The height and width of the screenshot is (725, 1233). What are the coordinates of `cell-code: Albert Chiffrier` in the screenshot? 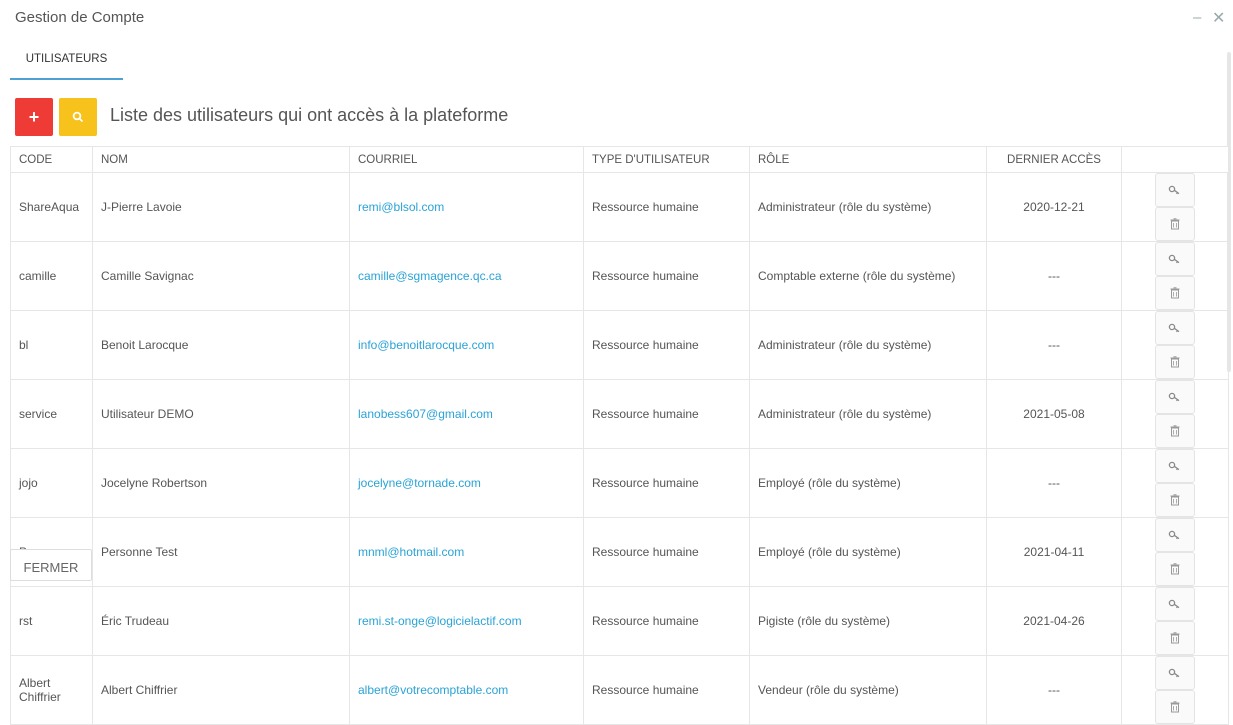 It's located at (51, 690).